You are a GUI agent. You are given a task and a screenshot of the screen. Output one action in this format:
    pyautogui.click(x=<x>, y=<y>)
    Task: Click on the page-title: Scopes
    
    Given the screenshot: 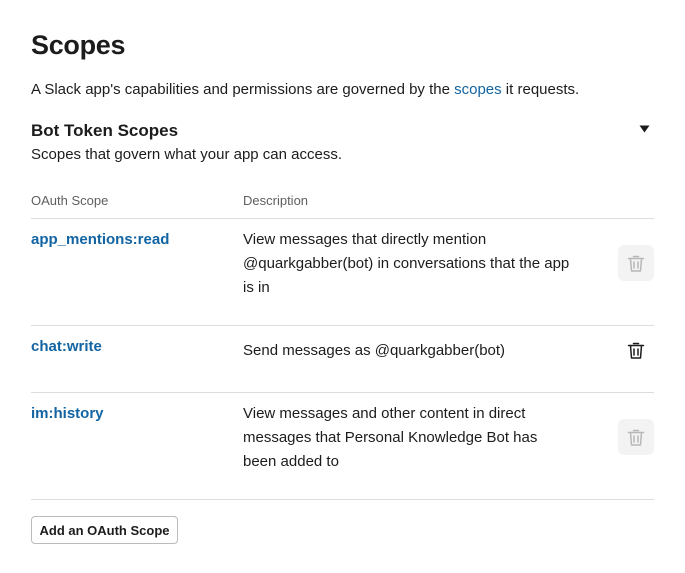 What is the action you would take?
    pyautogui.click(x=78, y=45)
    